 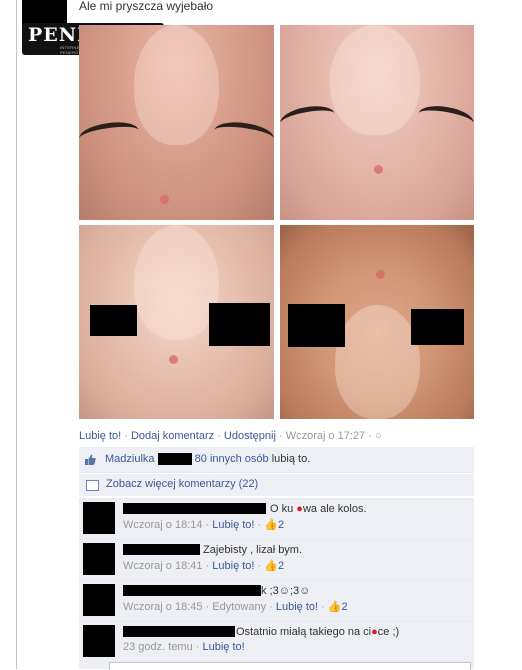 I want to click on add-comment-link: Dodaj komentarz, so click(x=172, y=436).